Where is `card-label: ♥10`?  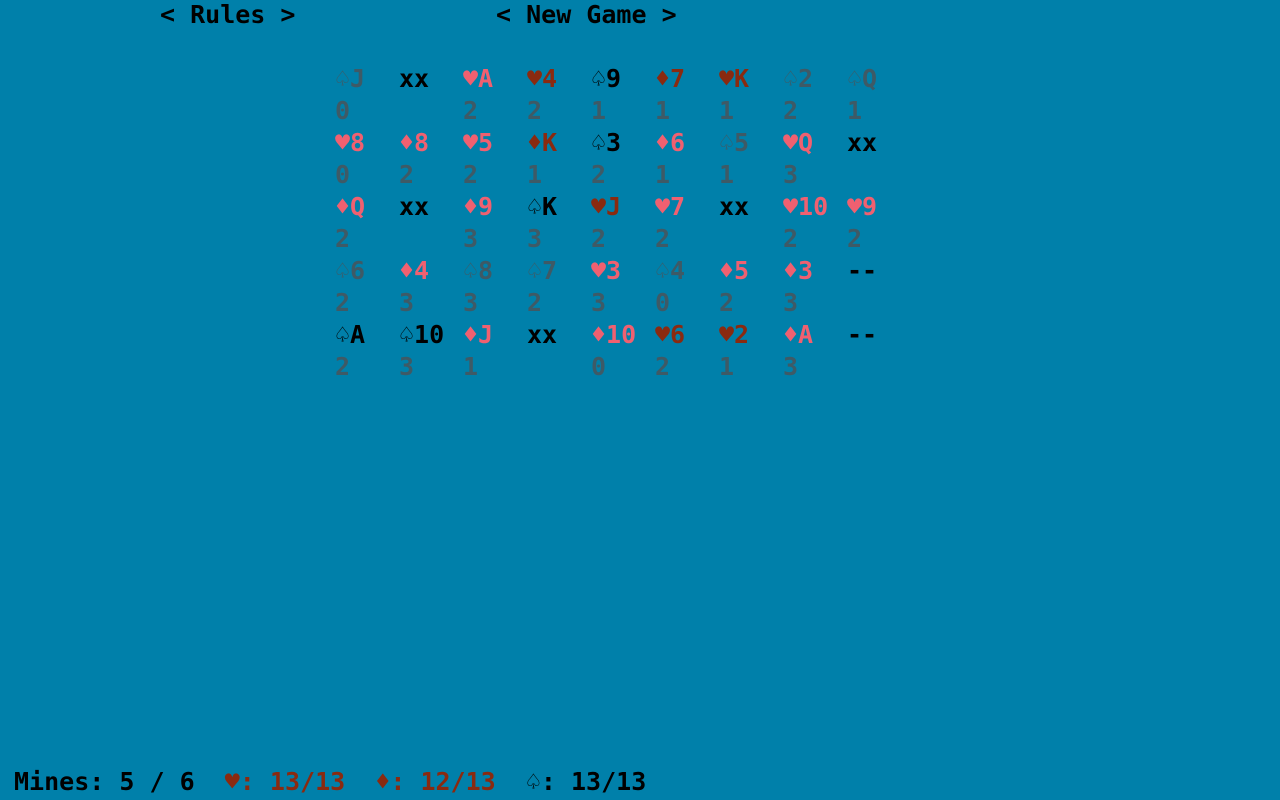 card-label: ♥10 is located at coordinates (806, 206).